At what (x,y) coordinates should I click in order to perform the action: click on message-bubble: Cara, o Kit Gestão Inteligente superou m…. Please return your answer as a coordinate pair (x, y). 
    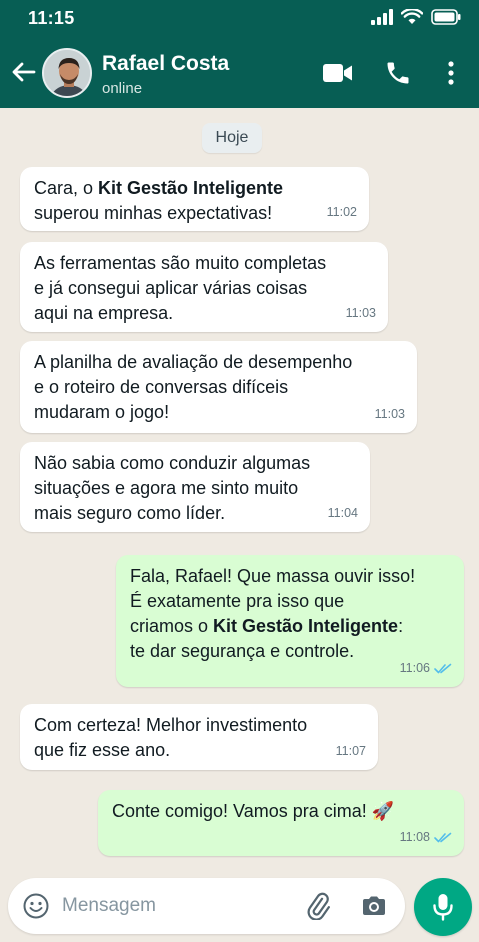
    Looking at the image, I should click on (194, 199).